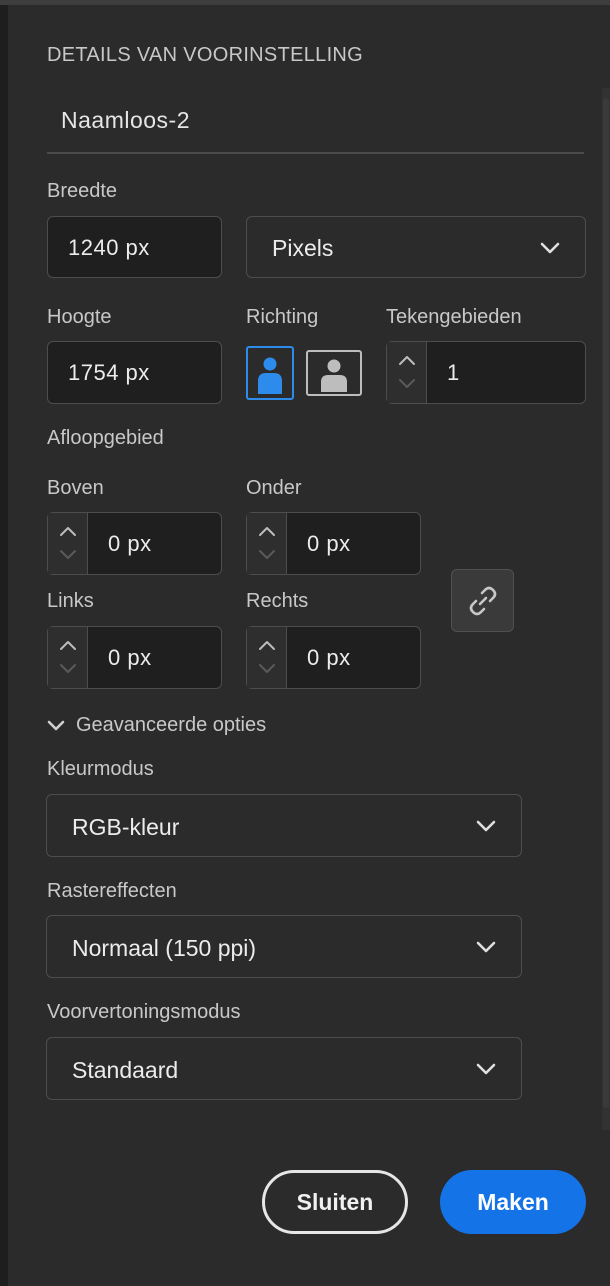 This screenshot has height=1286, width=610. I want to click on scrollbar-thumb, so click(606, 603).